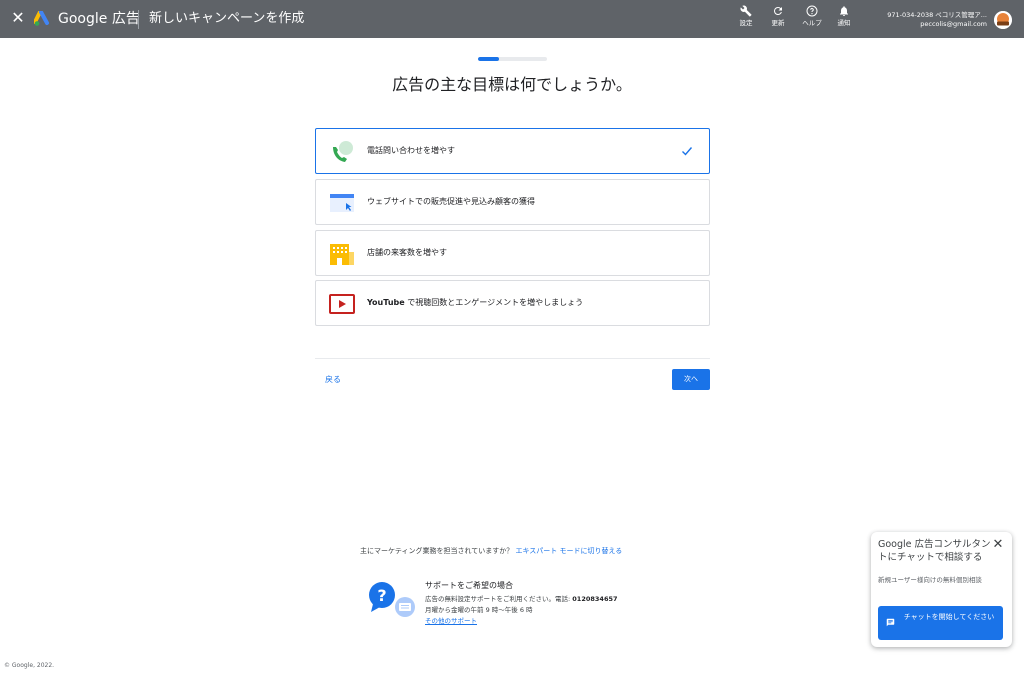 Image resolution: width=1024 pixels, height=674 pixels. What do you see at coordinates (746, 23) in the screenshot?
I see `tool-label: 設定` at bounding box center [746, 23].